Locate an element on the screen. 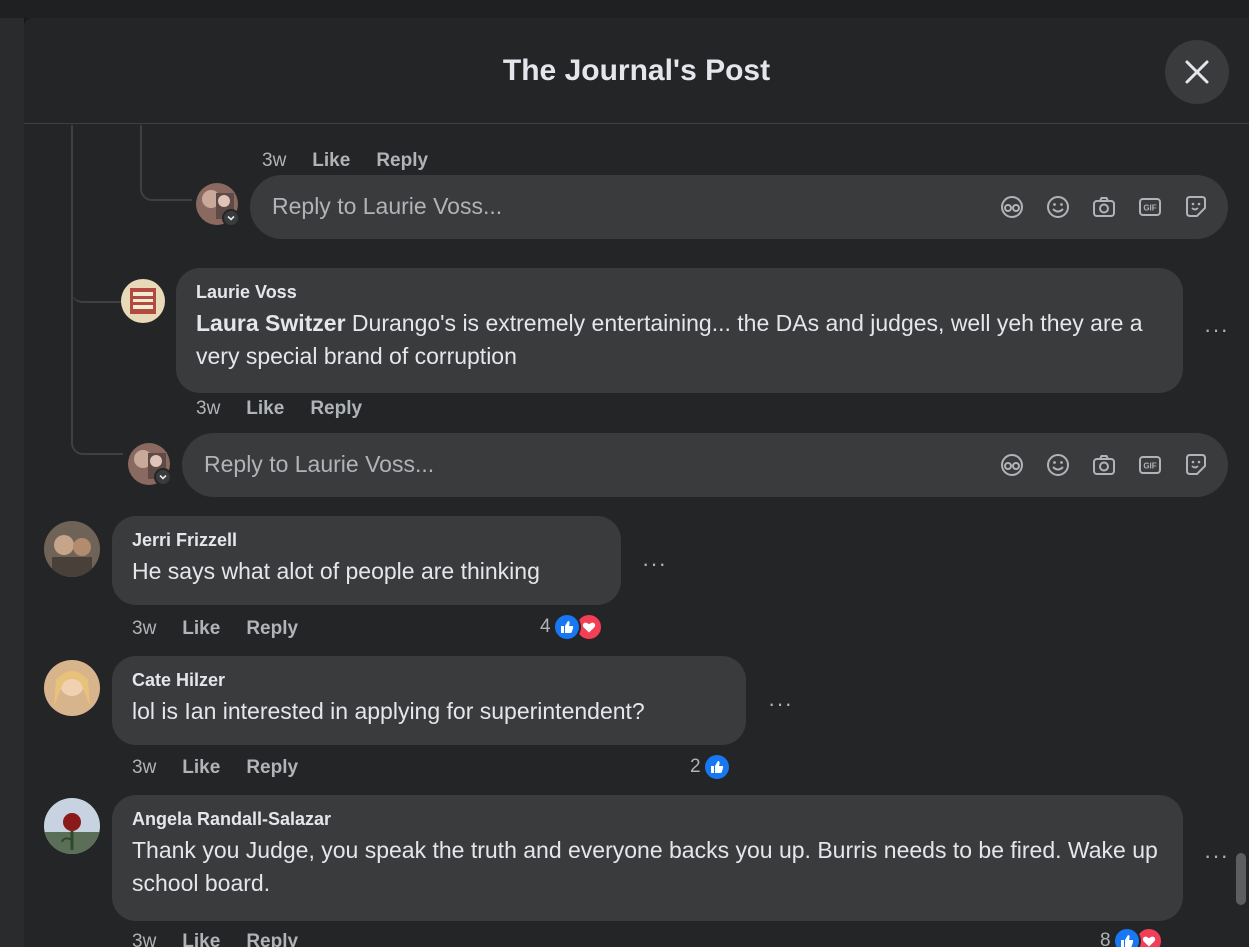  thread-line-outer is located at coordinates (72, 270).